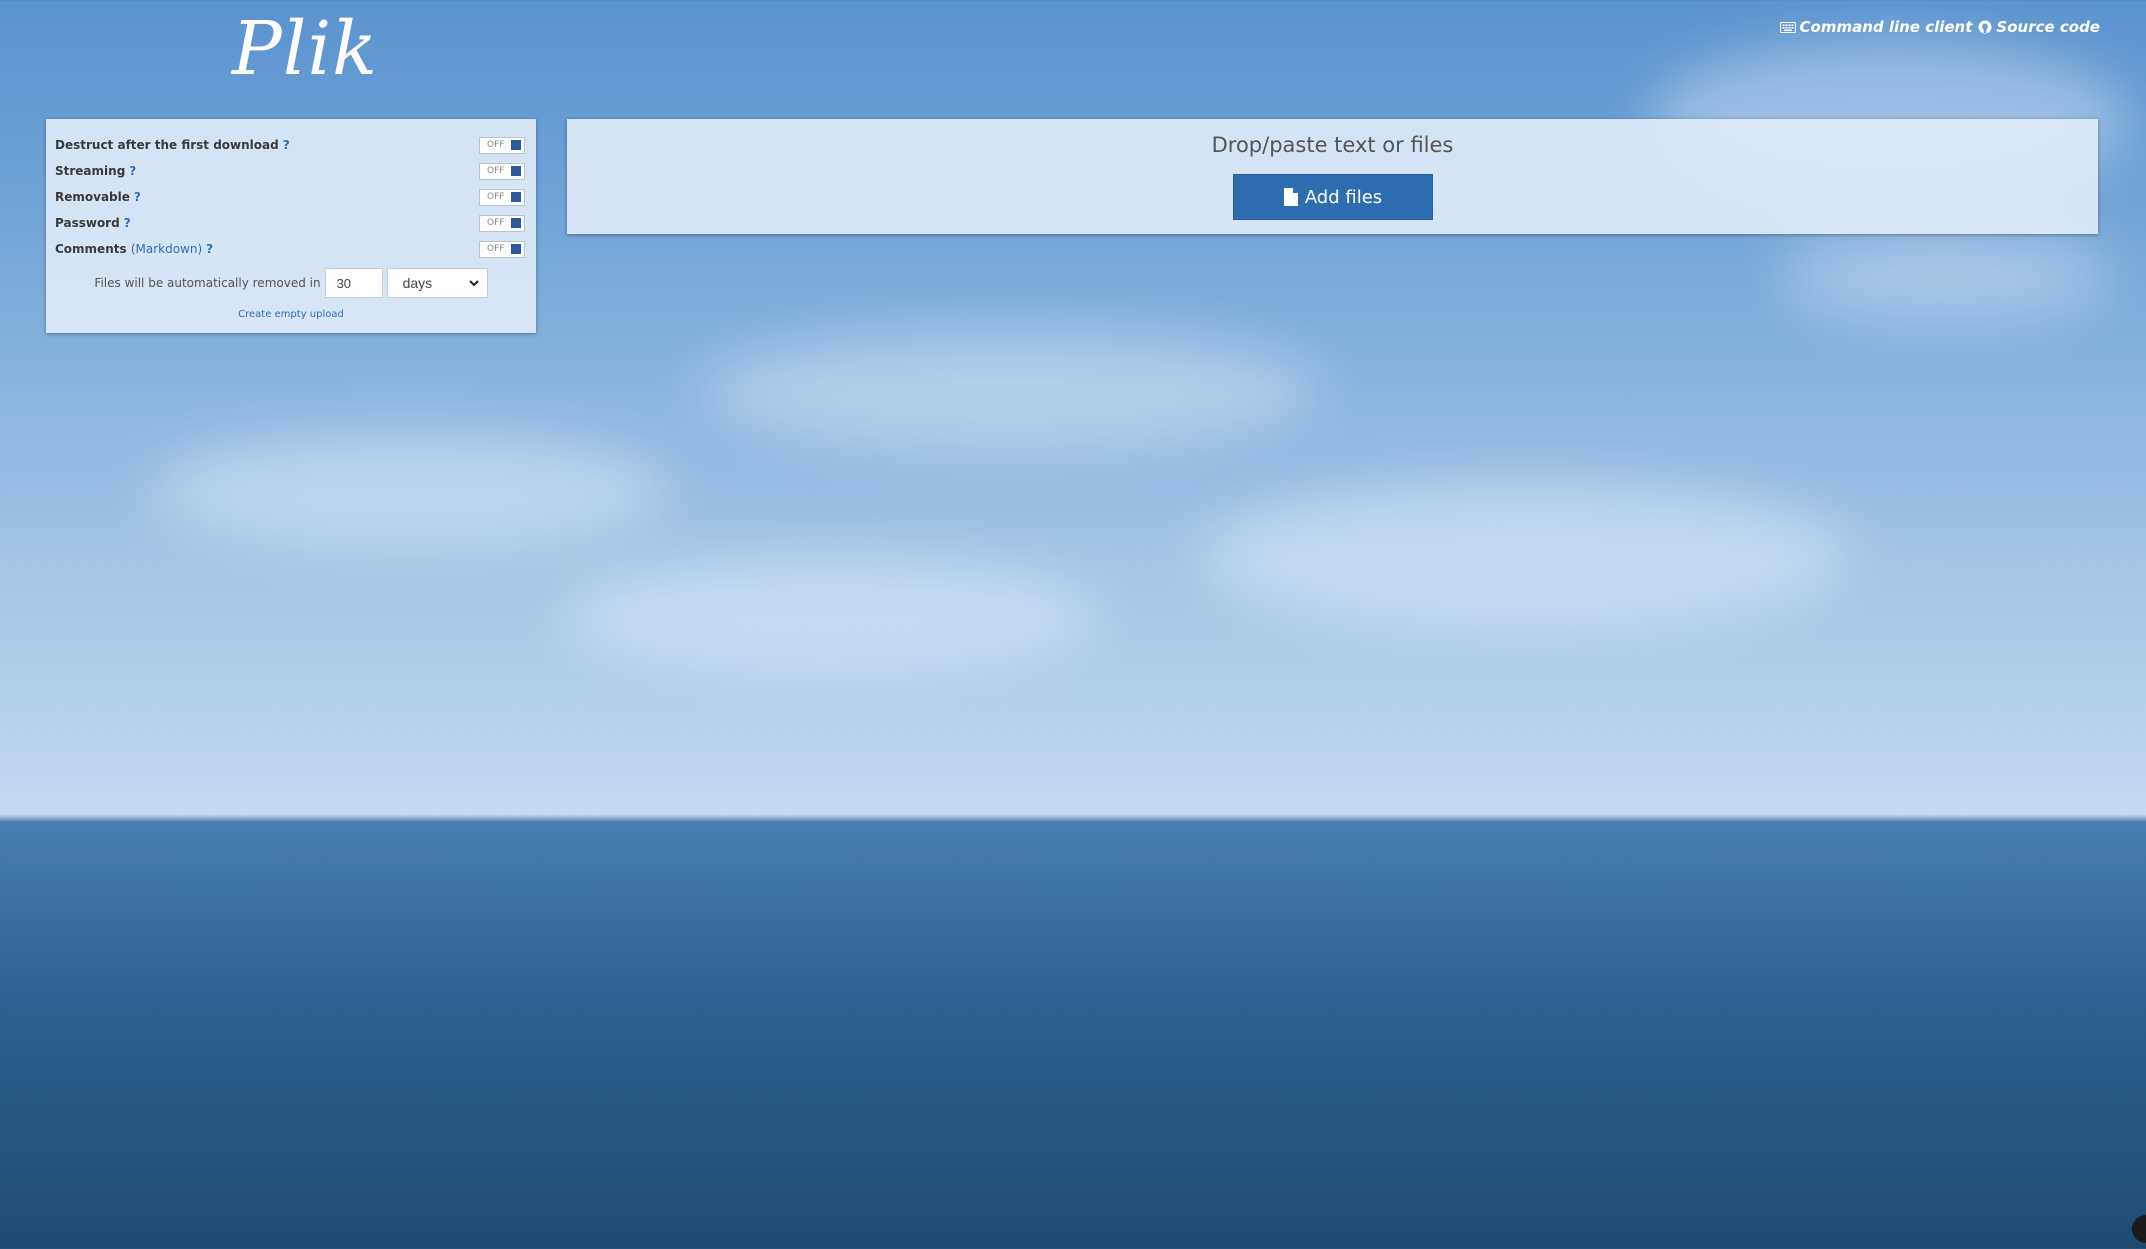 Image resolution: width=2146 pixels, height=1249 pixels. I want to click on drop-zone-title: Drop/paste text or files, so click(1332, 145).